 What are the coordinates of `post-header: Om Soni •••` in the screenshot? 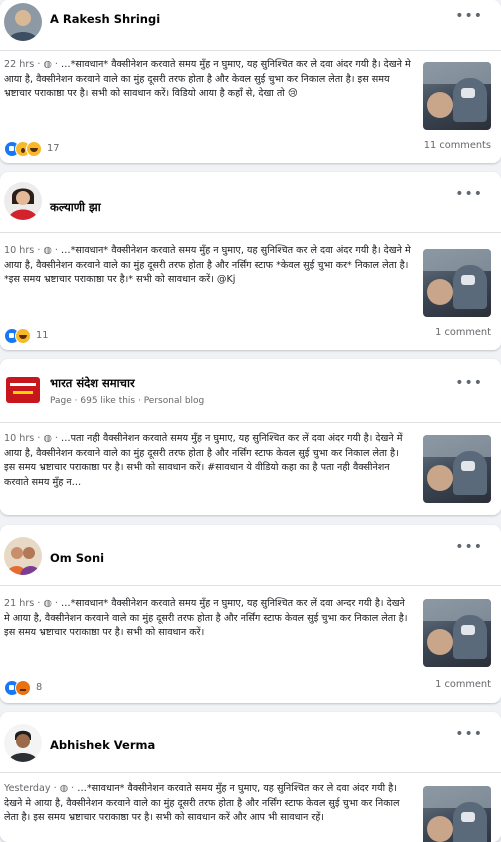 It's located at (250, 550).